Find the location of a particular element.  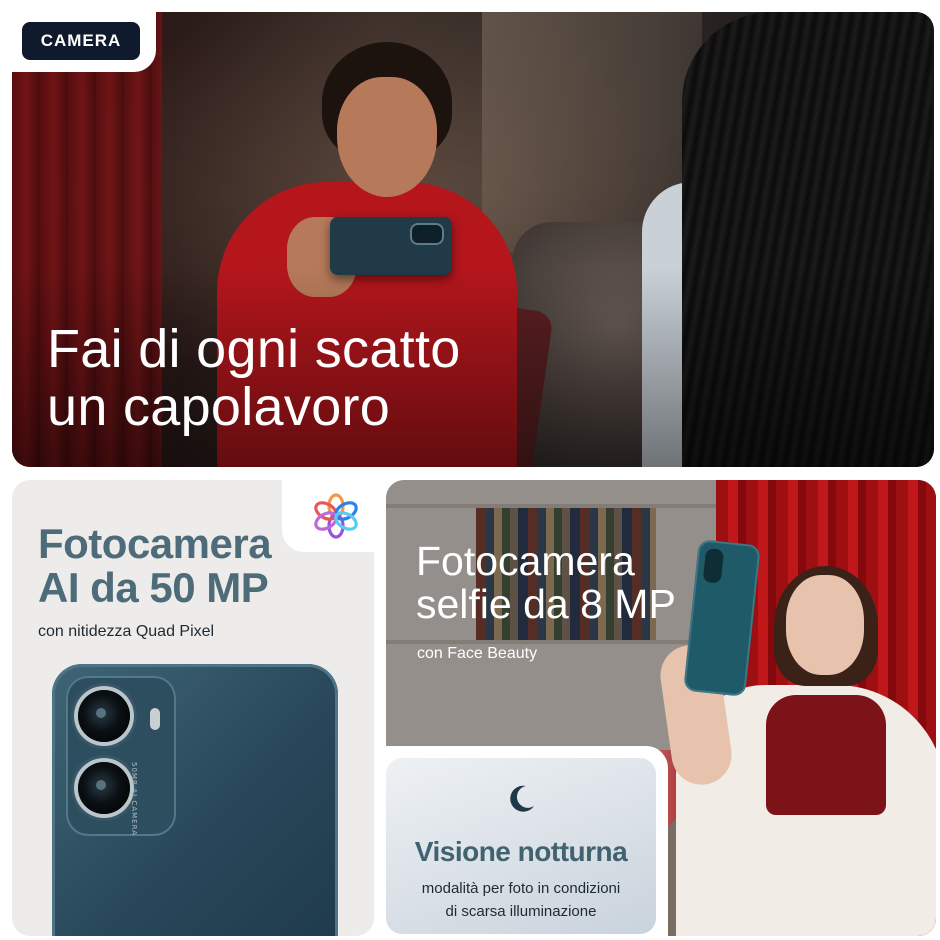

hero-title-line2: un capolavoro is located at coordinates (219, 407).